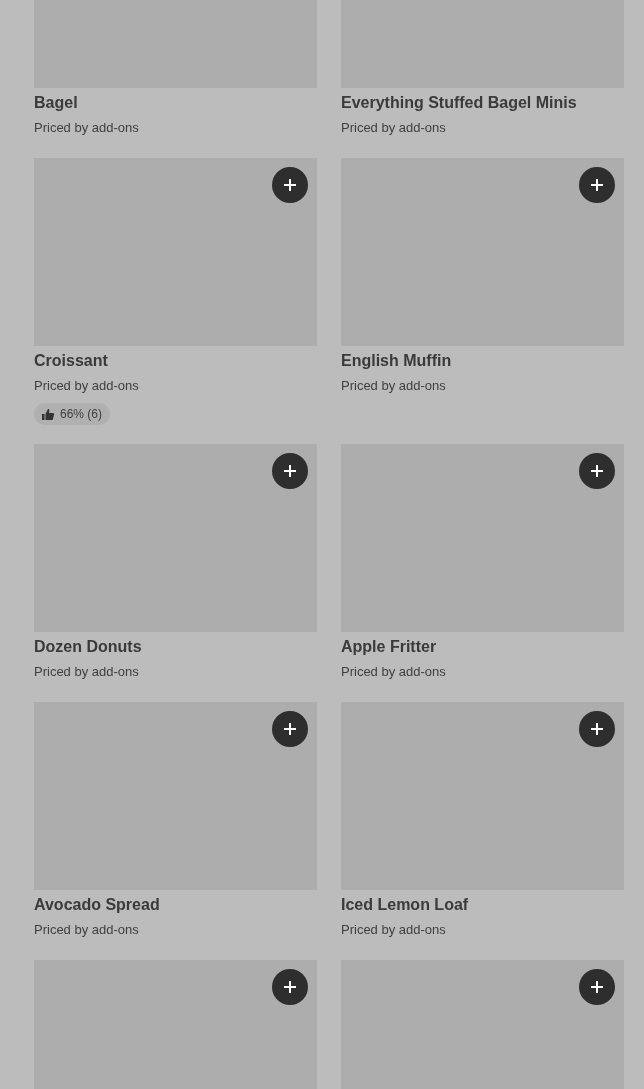 The height and width of the screenshot is (1089, 644). I want to click on item-name: Bagel, so click(56, 103).